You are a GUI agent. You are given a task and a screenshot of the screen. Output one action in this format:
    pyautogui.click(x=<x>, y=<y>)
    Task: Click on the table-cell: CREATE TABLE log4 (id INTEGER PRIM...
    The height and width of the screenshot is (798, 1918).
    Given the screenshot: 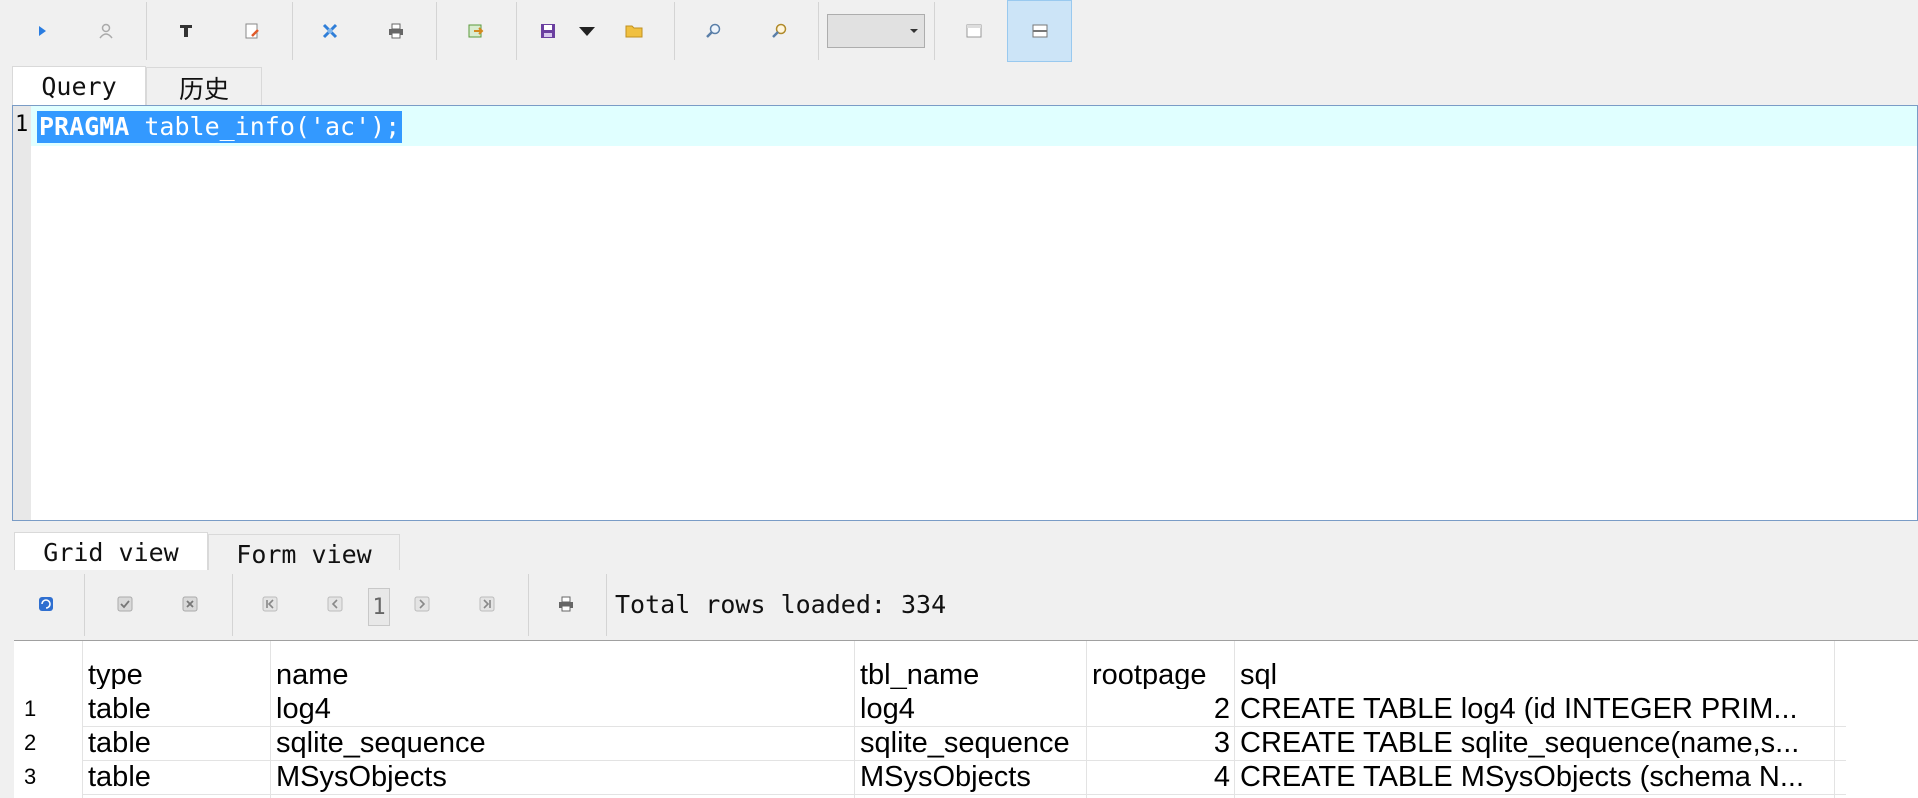 What is the action you would take?
    pyautogui.click(x=1534, y=709)
    